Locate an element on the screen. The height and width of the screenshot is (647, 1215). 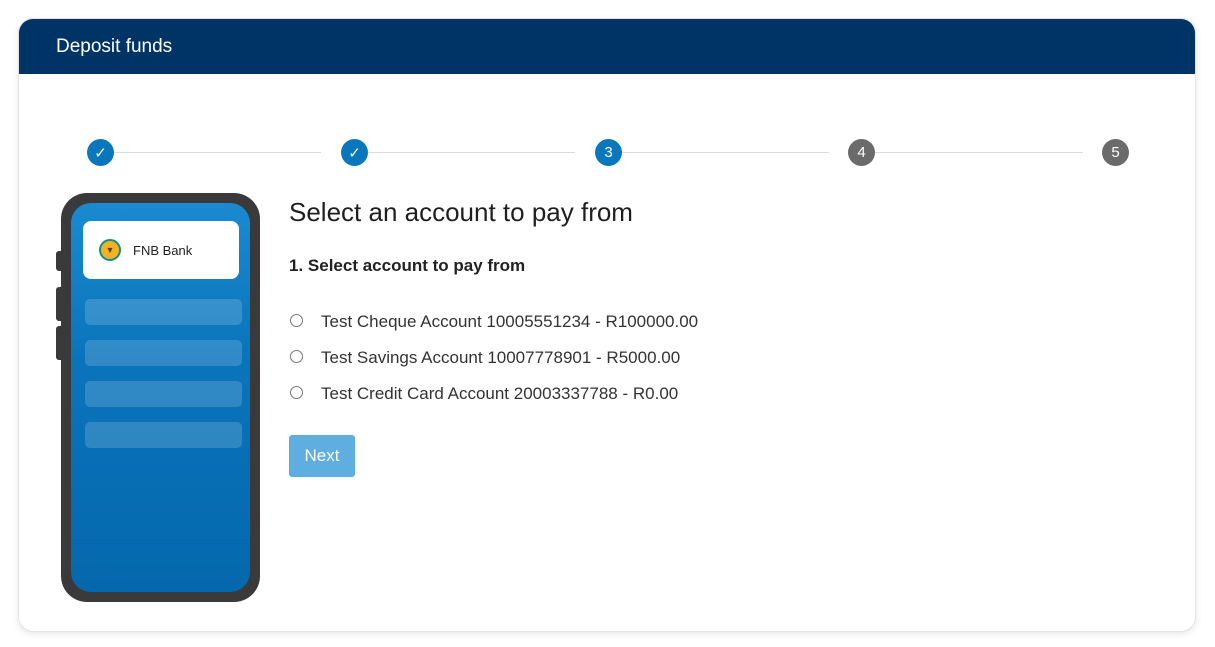
phone-screen: ▼ FNB Bank is located at coordinates (160, 397).